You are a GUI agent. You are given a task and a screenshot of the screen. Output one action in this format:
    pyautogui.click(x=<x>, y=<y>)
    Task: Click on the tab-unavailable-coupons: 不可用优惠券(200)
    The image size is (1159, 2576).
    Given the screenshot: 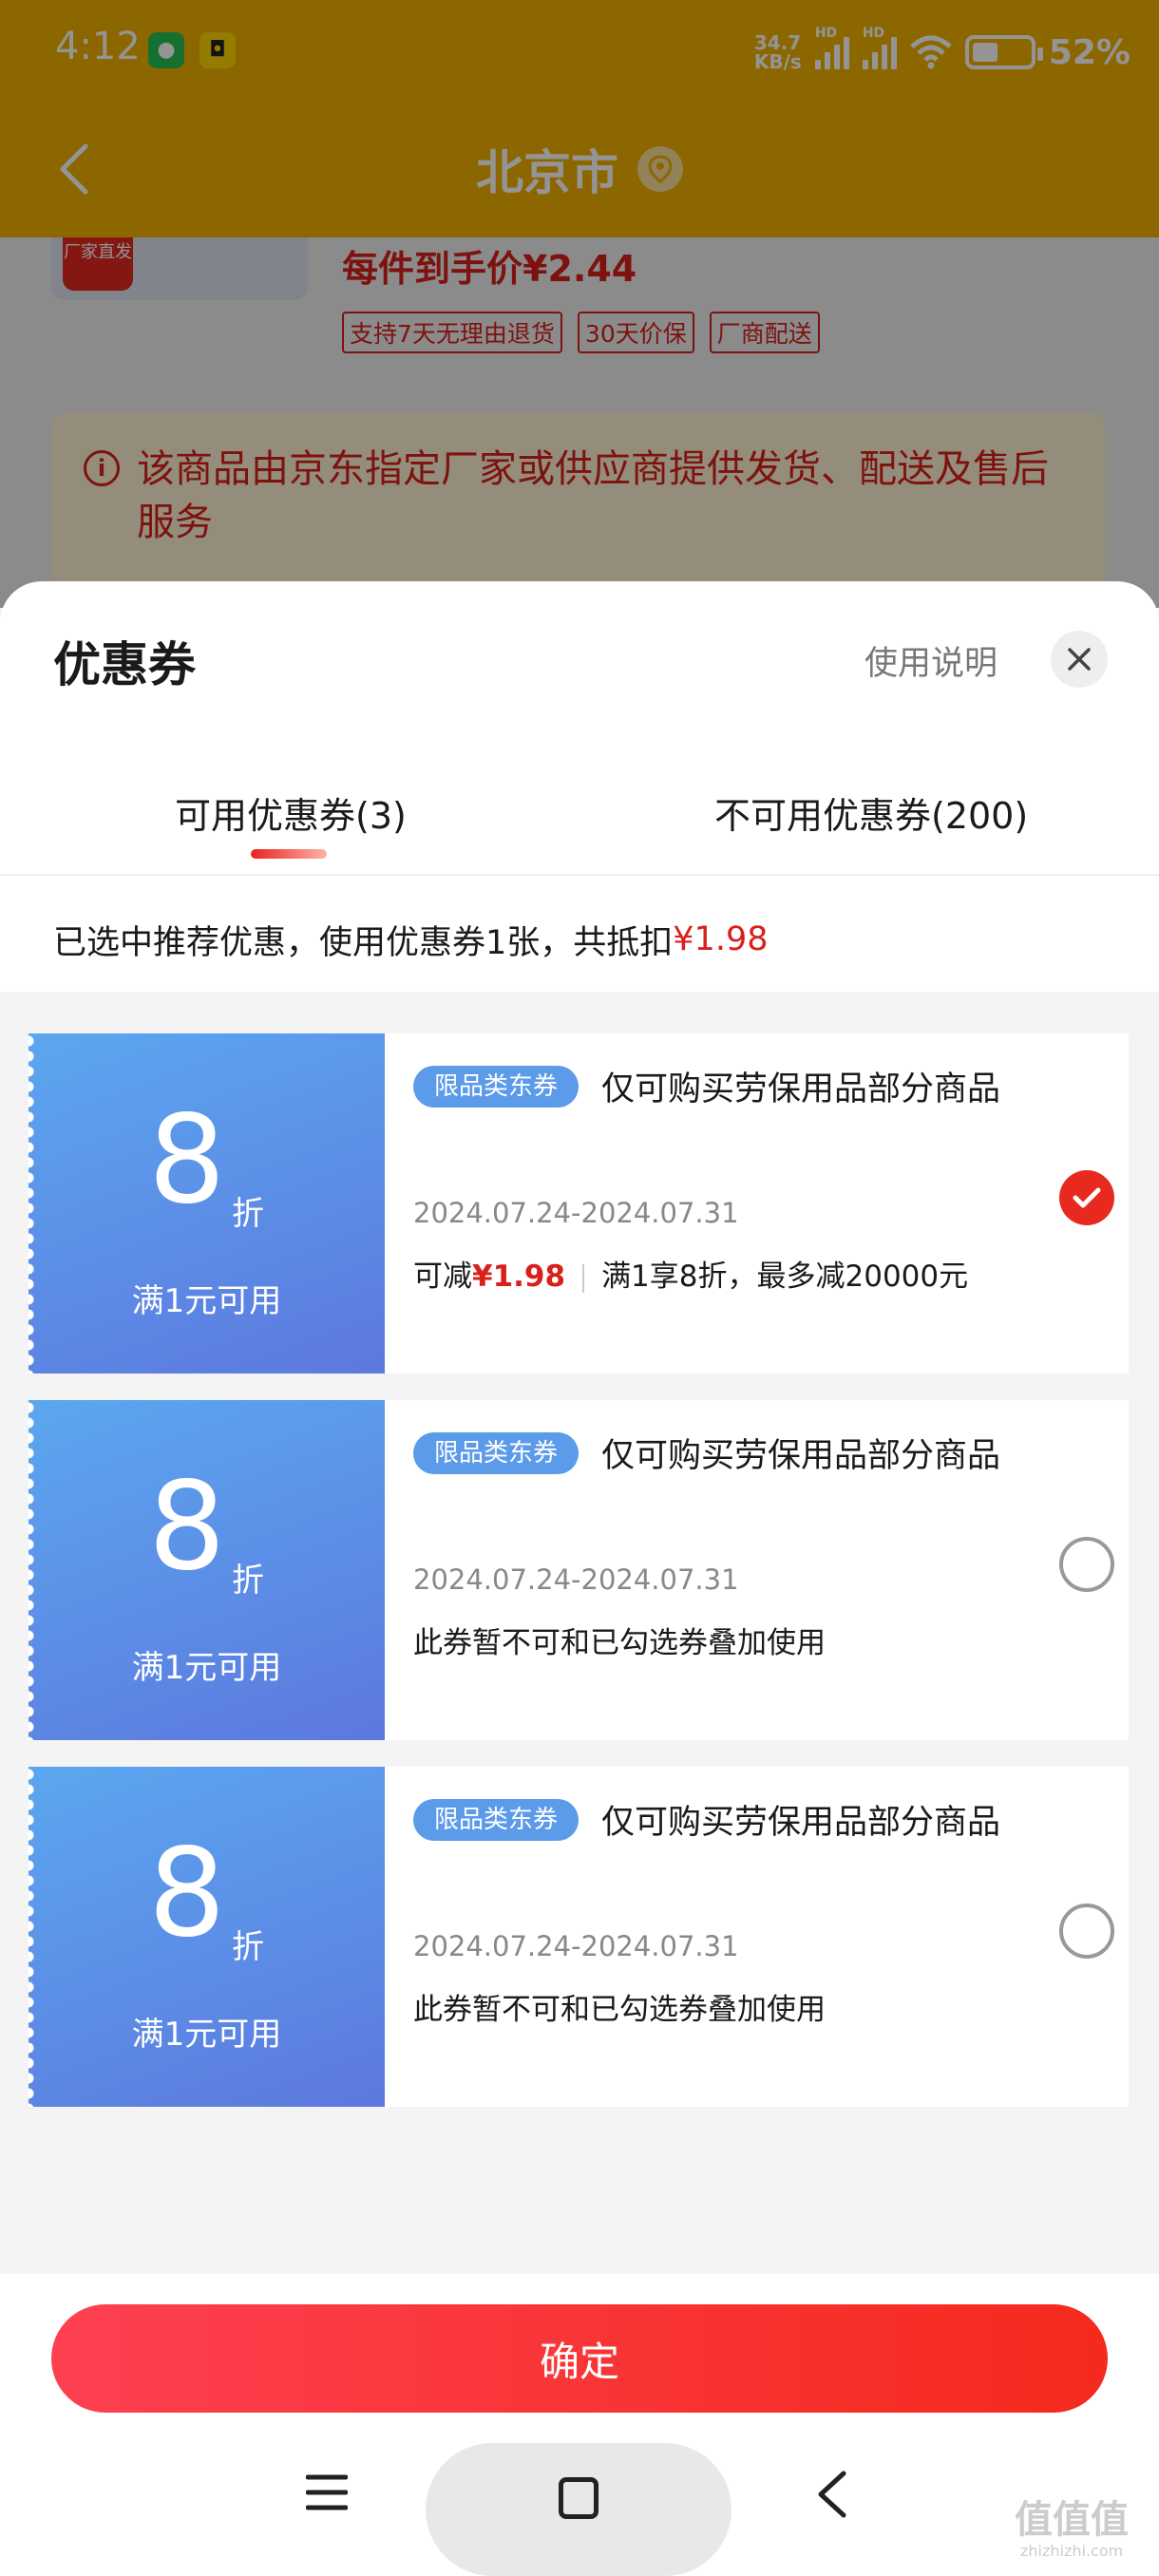 What is the action you would take?
    pyautogui.click(x=871, y=812)
    